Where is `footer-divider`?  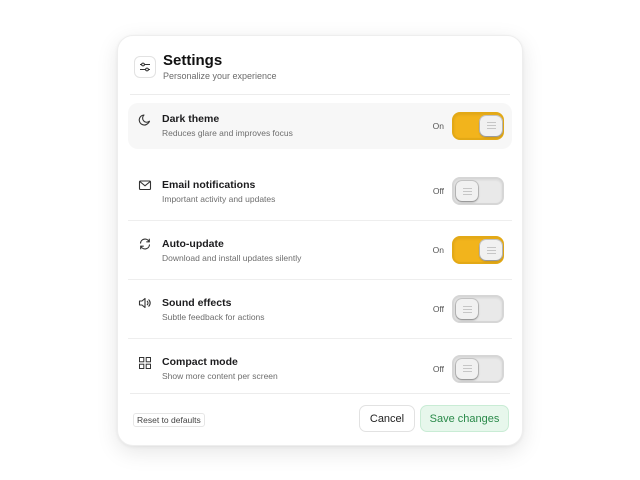
footer-divider is located at coordinates (320, 393).